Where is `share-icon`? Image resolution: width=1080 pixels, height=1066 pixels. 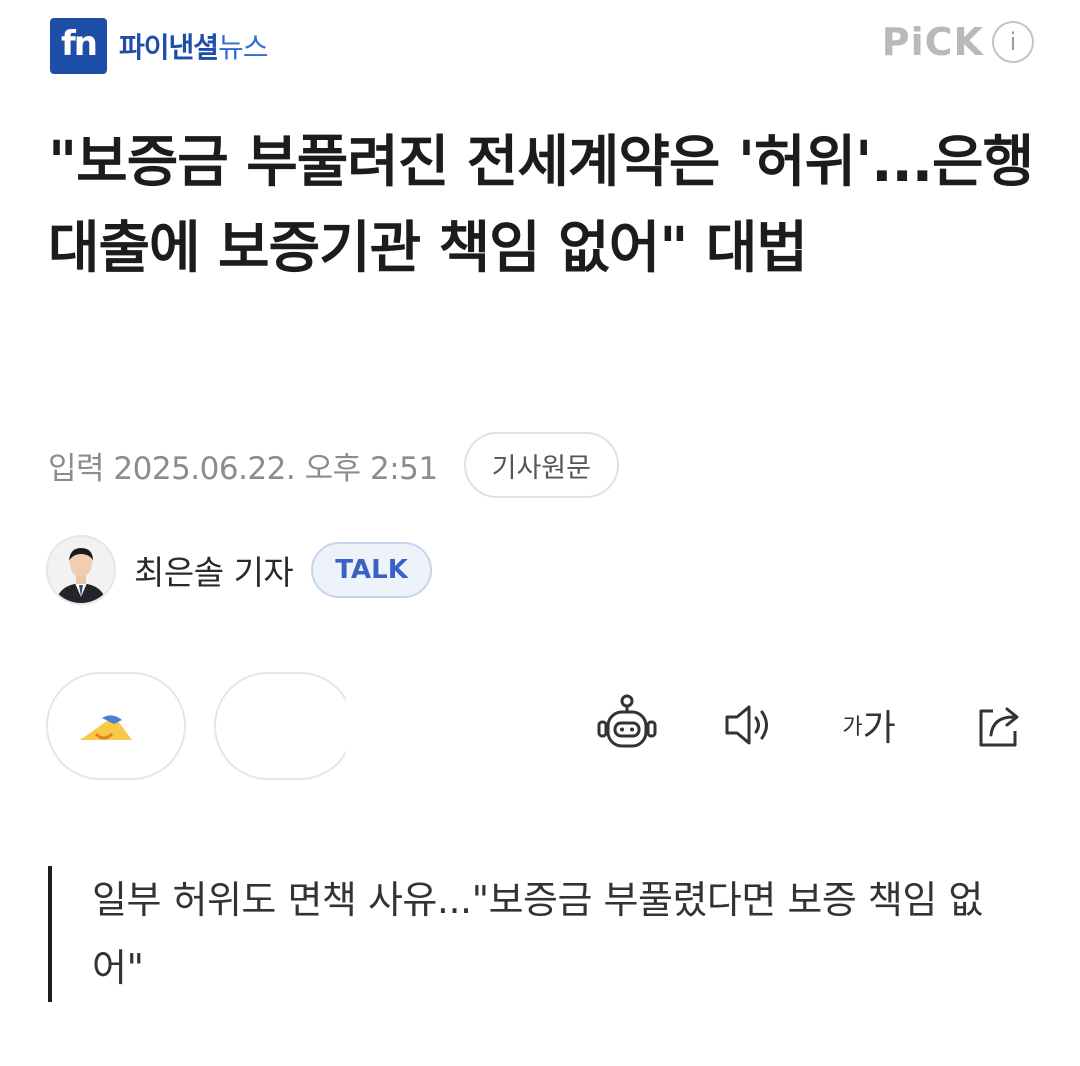
share-icon is located at coordinates (999, 727).